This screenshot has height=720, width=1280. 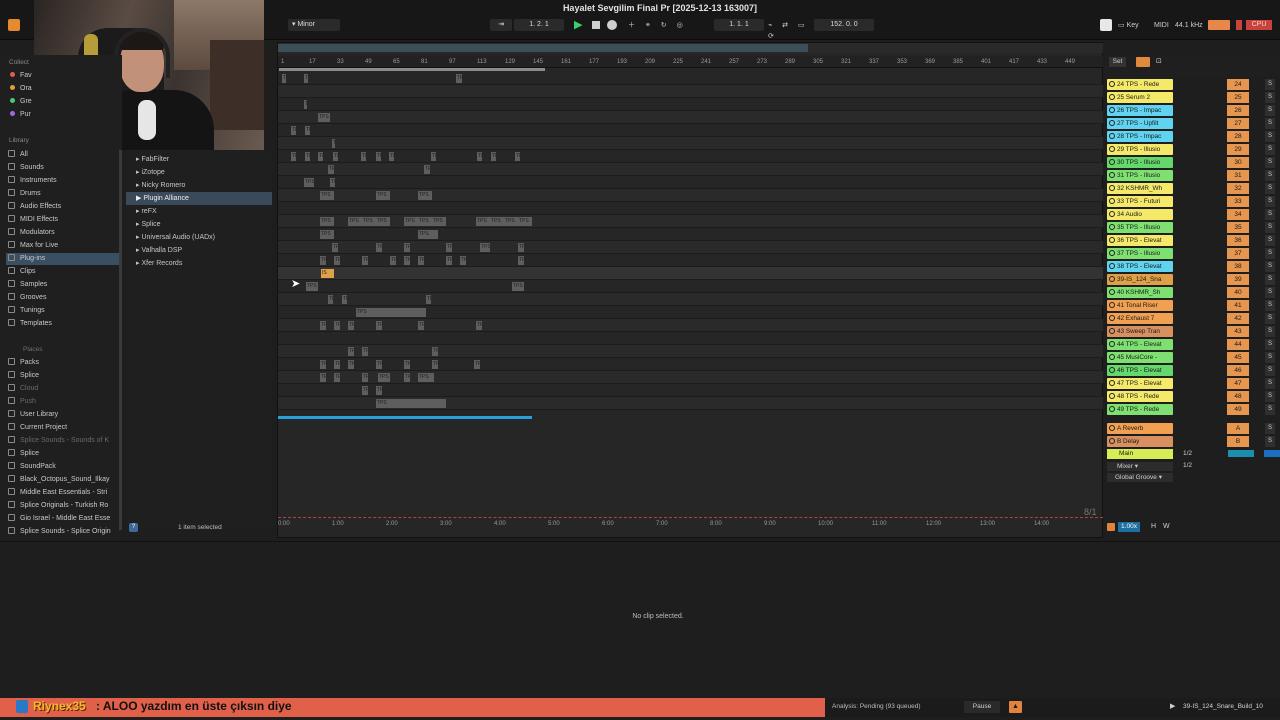 What do you see at coordinates (1140, 110) in the screenshot?
I see `track-name: 26 TPS - Impac` at bounding box center [1140, 110].